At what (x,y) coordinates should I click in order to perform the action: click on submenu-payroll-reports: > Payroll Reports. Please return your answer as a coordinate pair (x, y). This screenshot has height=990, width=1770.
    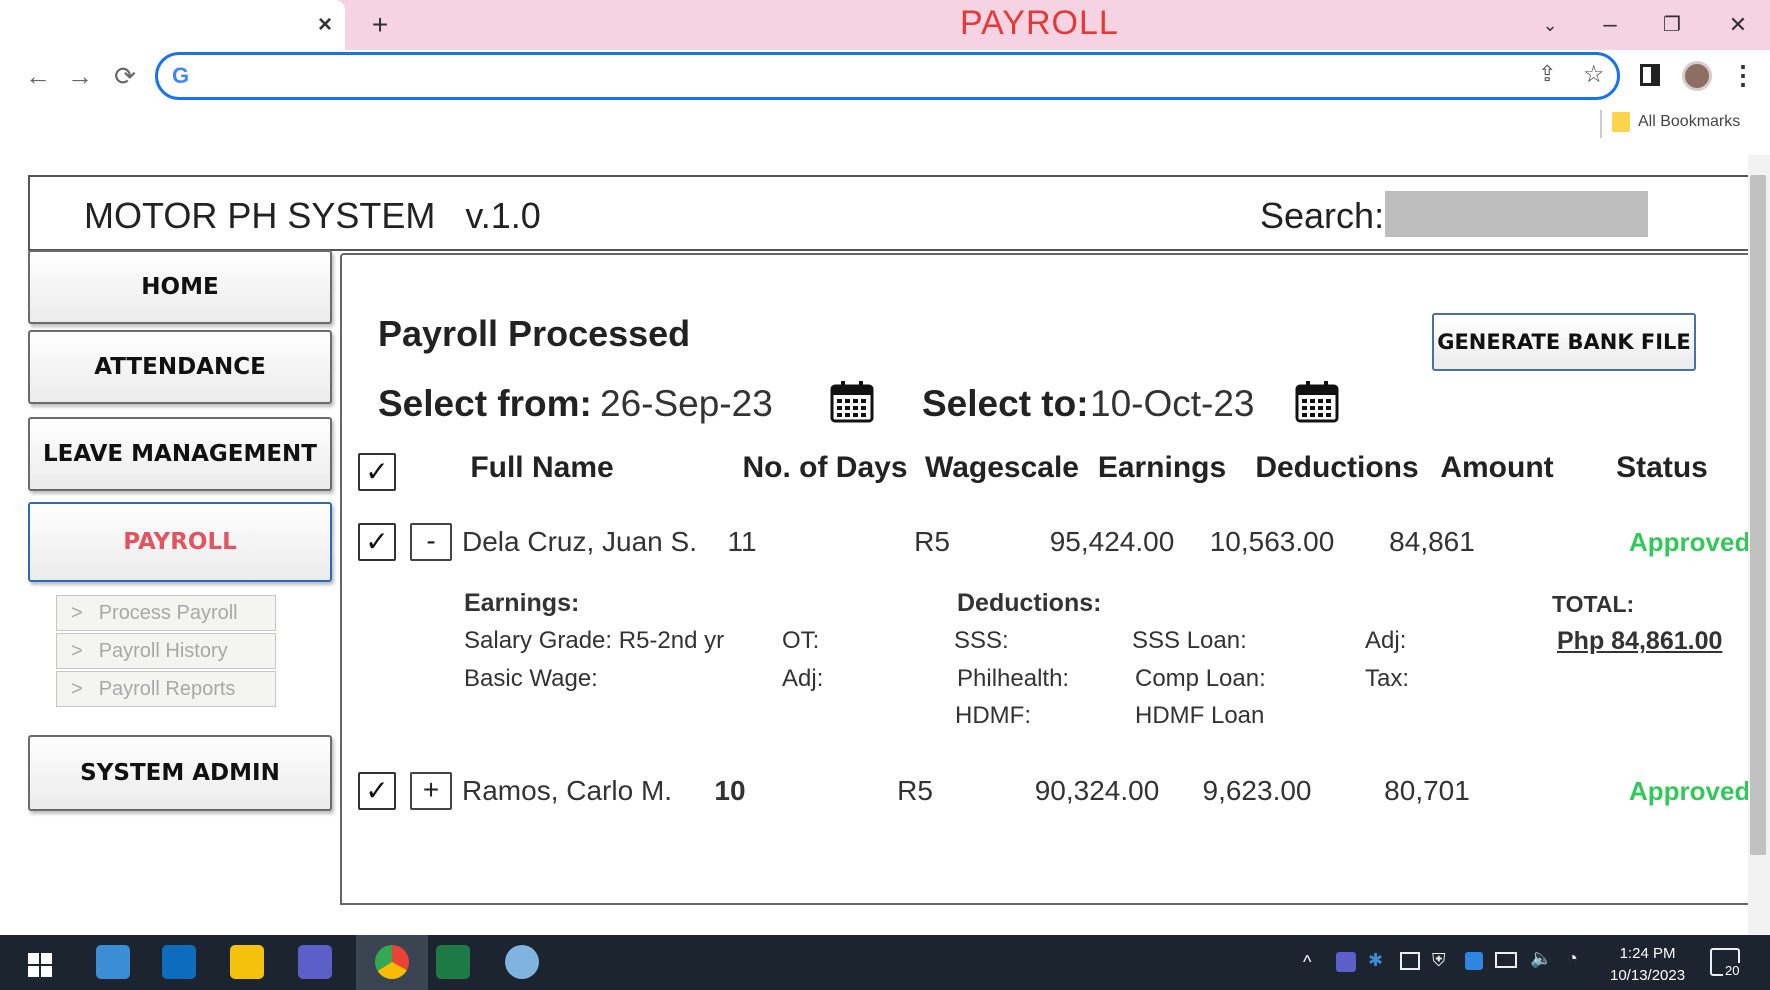
    Looking at the image, I should click on (166, 689).